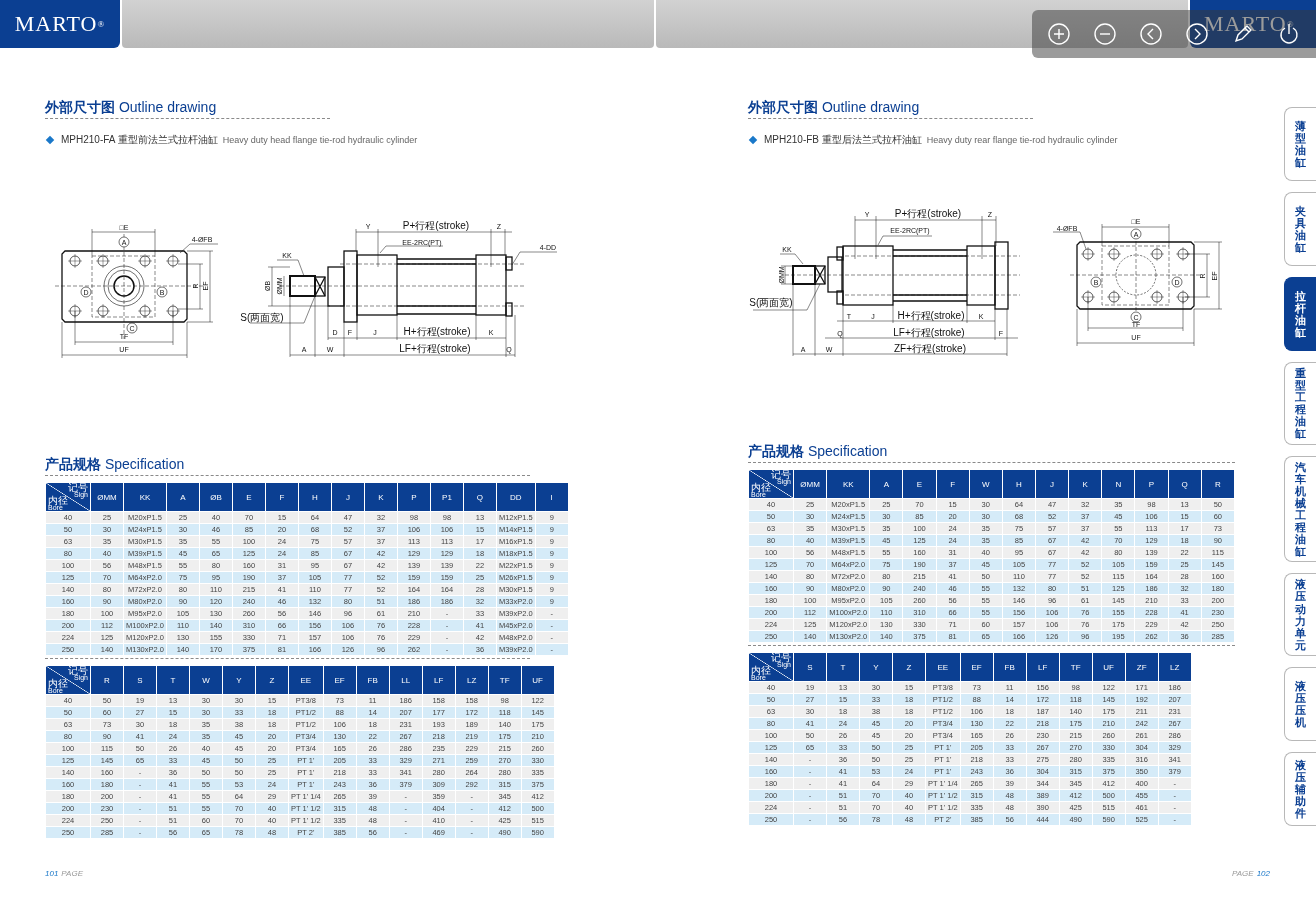 The image size is (1316, 900). What do you see at coordinates (446, 497) in the screenshot?
I see `column-header: P1` at bounding box center [446, 497].